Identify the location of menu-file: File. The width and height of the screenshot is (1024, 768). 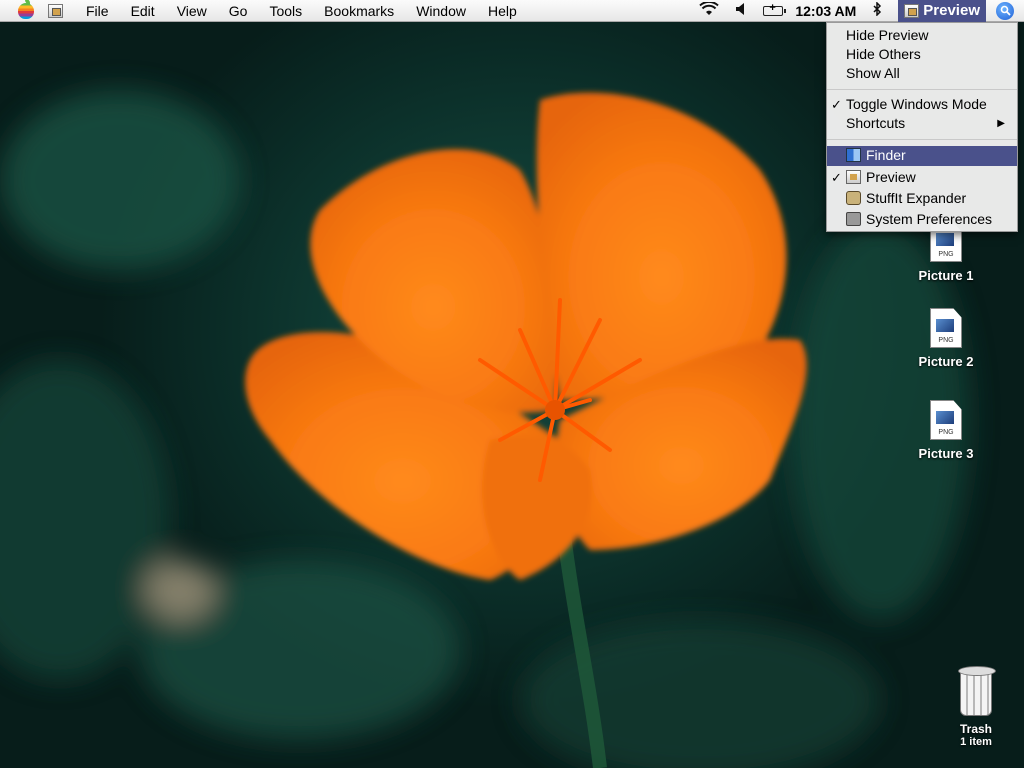
(97, 11).